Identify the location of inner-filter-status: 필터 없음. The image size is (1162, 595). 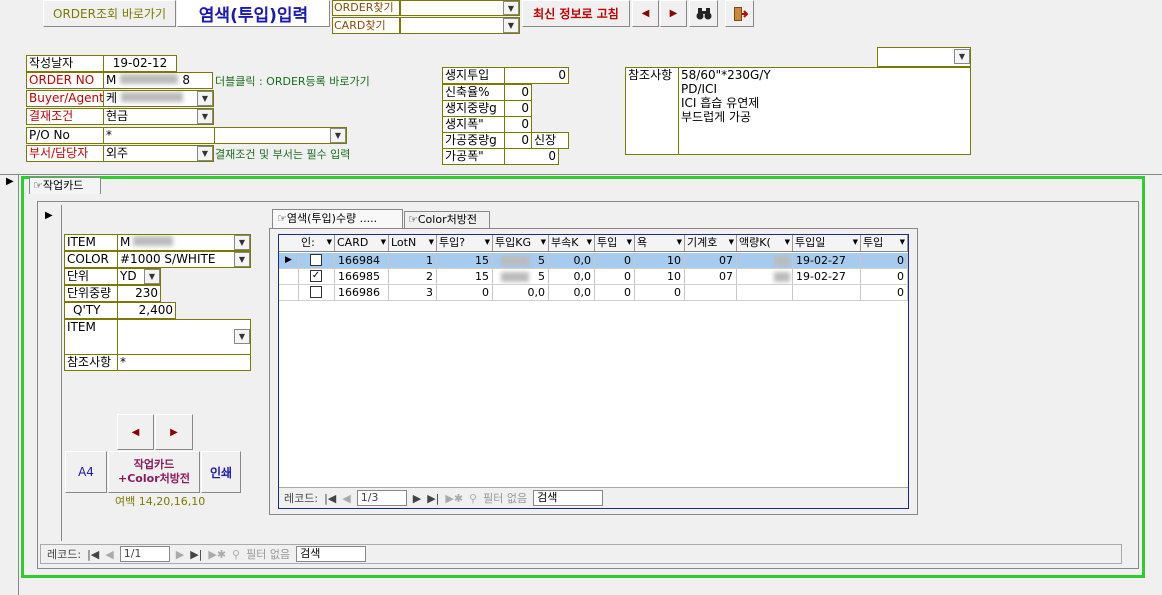
(505, 498).